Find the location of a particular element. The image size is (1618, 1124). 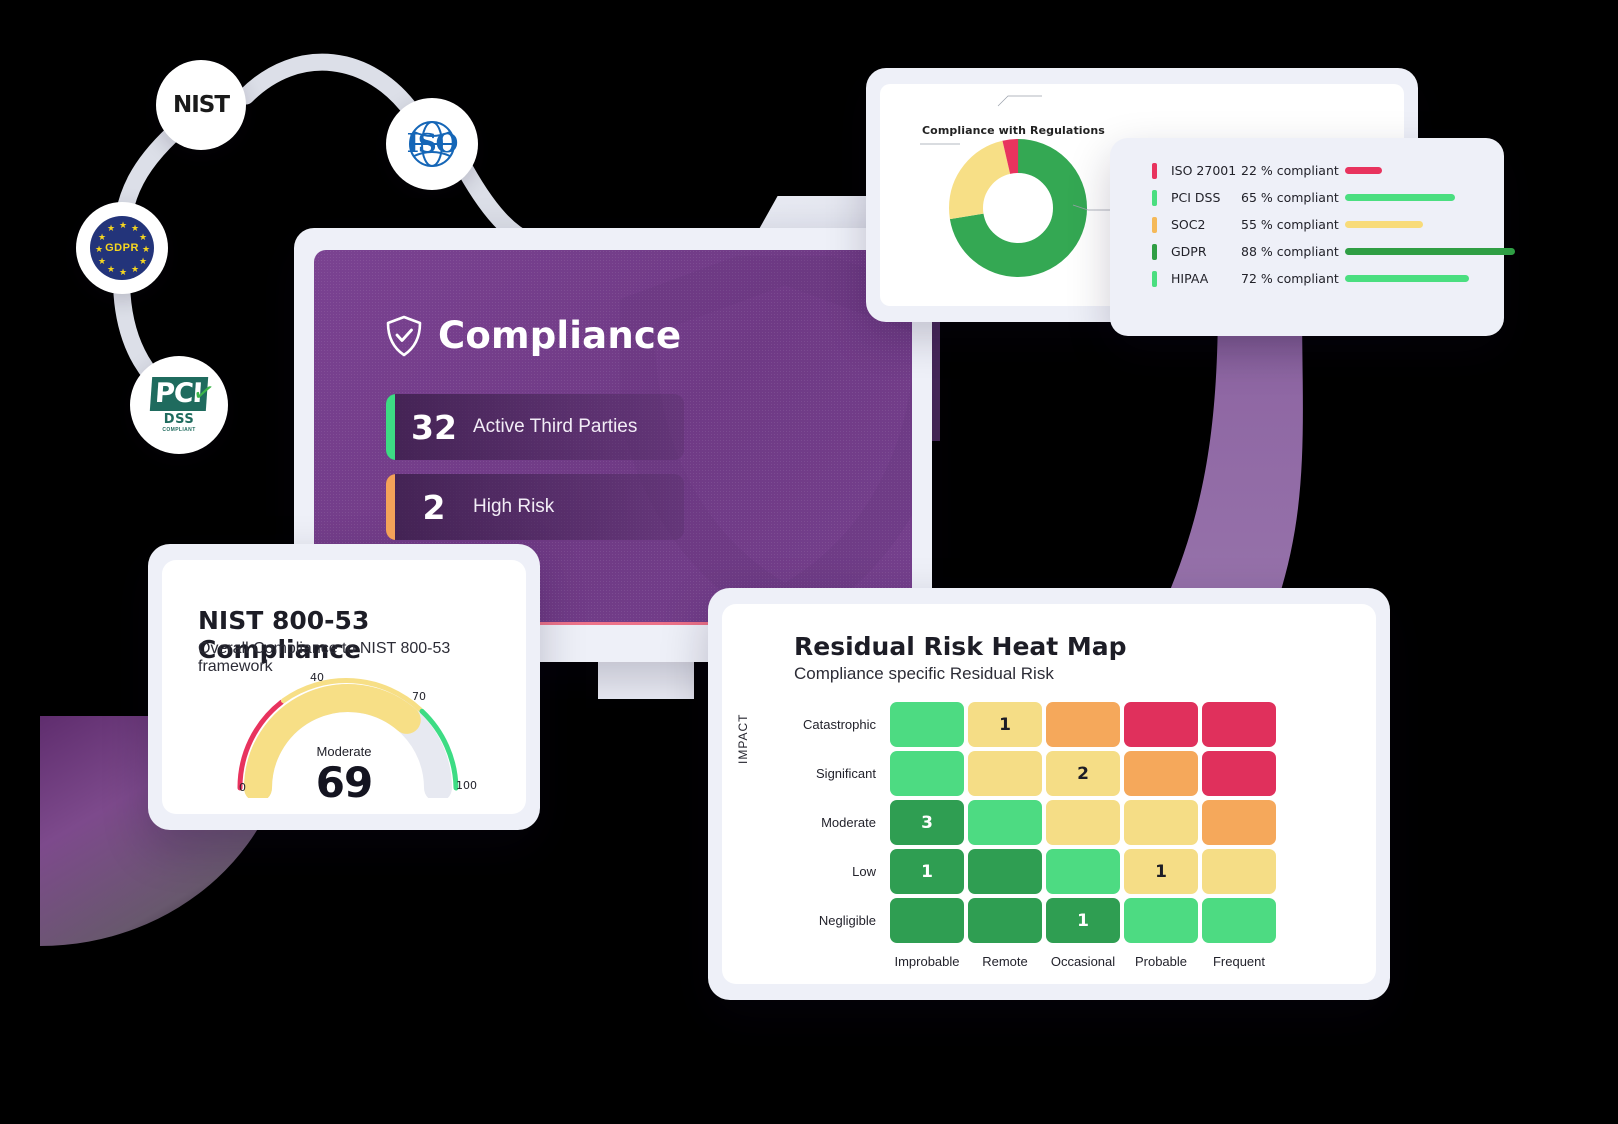

heatmap-x-axis-title: LIKELIHOOD is located at coordinates (1083, 983).